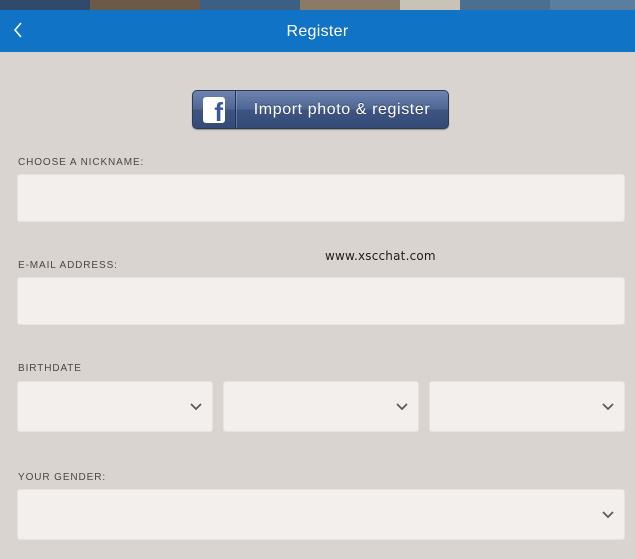 This screenshot has width=635, height=559. Describe the element at coordinates (317, 5) in the screenshot. I see `header-photo-strip` at that location.